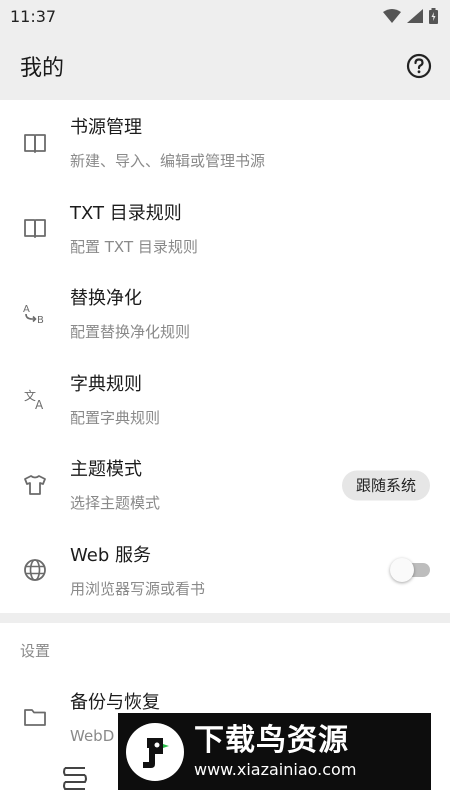 This screenshot has height=800, width=450. Describe the element at coordinates (115, 702) in the screenshot. I see `menu-item-title: 备份与恢复` at that location.